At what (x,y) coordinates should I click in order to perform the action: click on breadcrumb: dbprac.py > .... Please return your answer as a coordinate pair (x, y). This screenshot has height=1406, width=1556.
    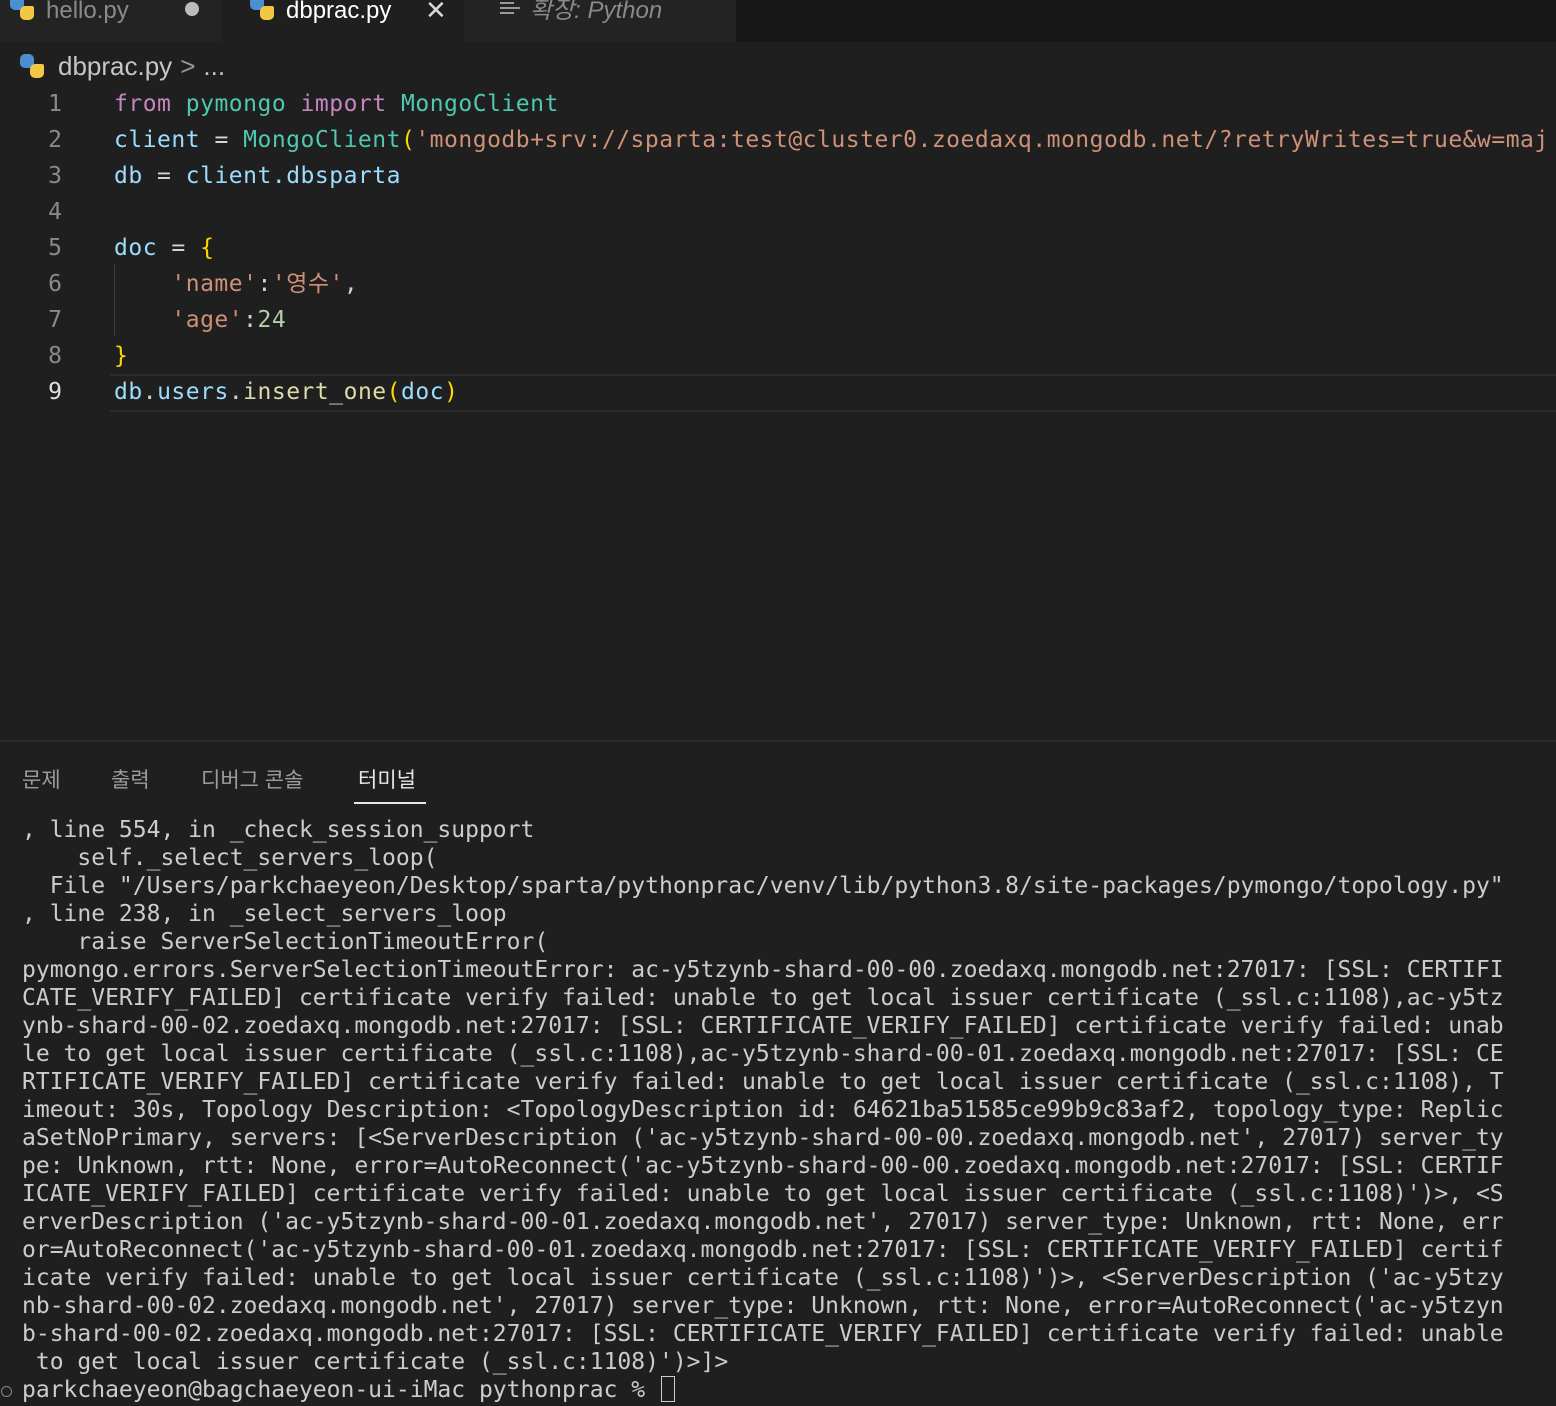
    Looking at the image, I should click on (122, 66).